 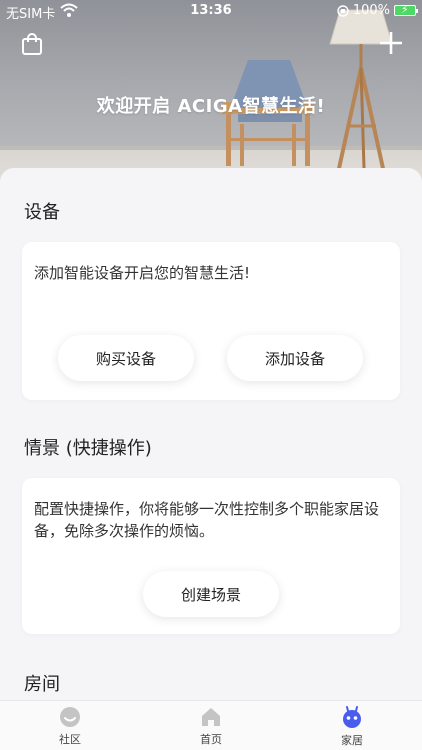 What do you see at coordinates (207, 520) in the screenshot?
I see `scenes-description: 配置快捷操作，你将能够一次性控制多个职能家居设备，免除多次操作的烦恼。` at bounding box center [207, 520].